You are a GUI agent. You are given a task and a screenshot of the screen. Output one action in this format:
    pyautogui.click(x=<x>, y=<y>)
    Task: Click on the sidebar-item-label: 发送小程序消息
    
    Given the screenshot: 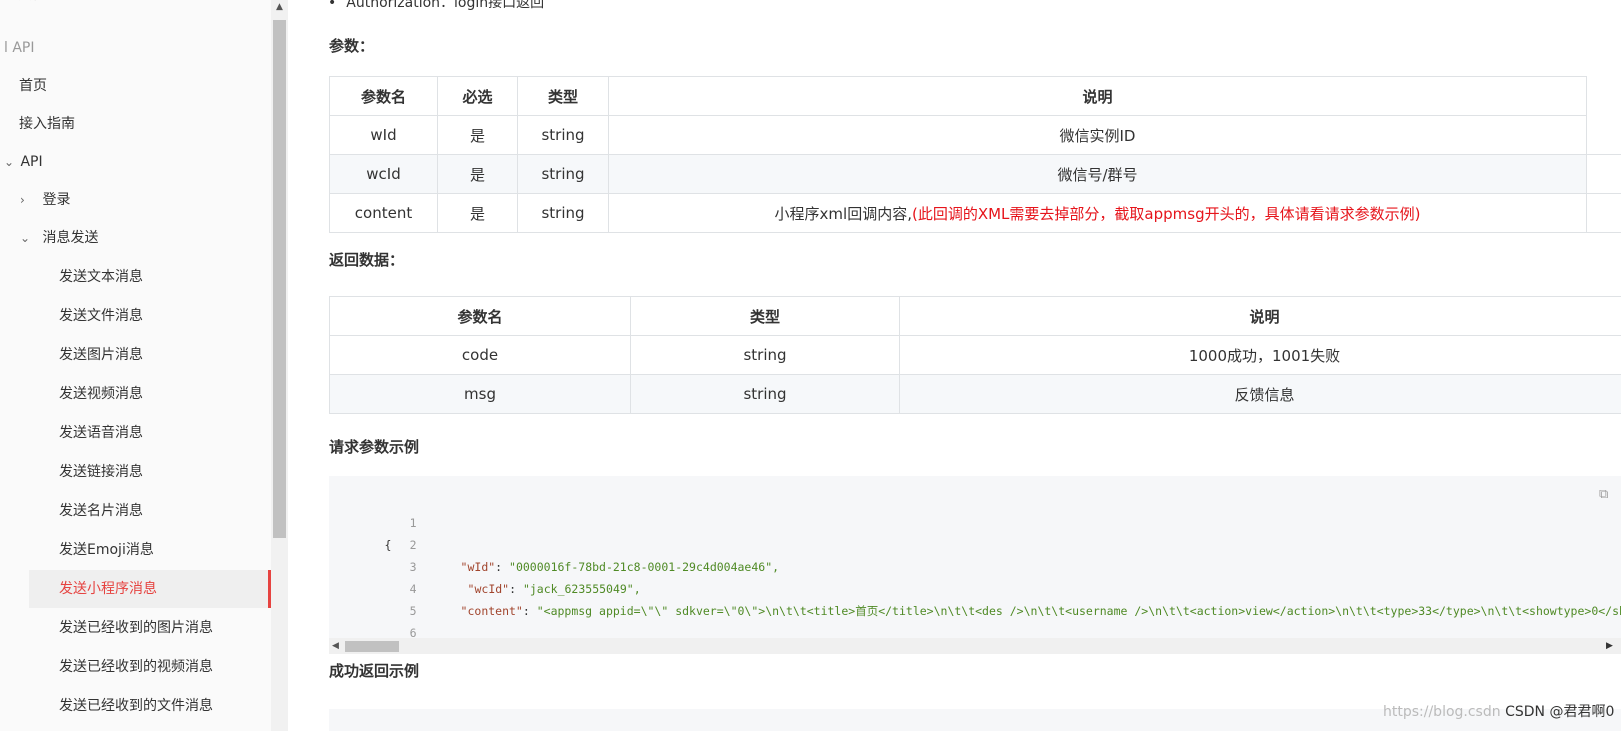 What is the action you would take?
    pyautogui.click(x=108, y=589)
    